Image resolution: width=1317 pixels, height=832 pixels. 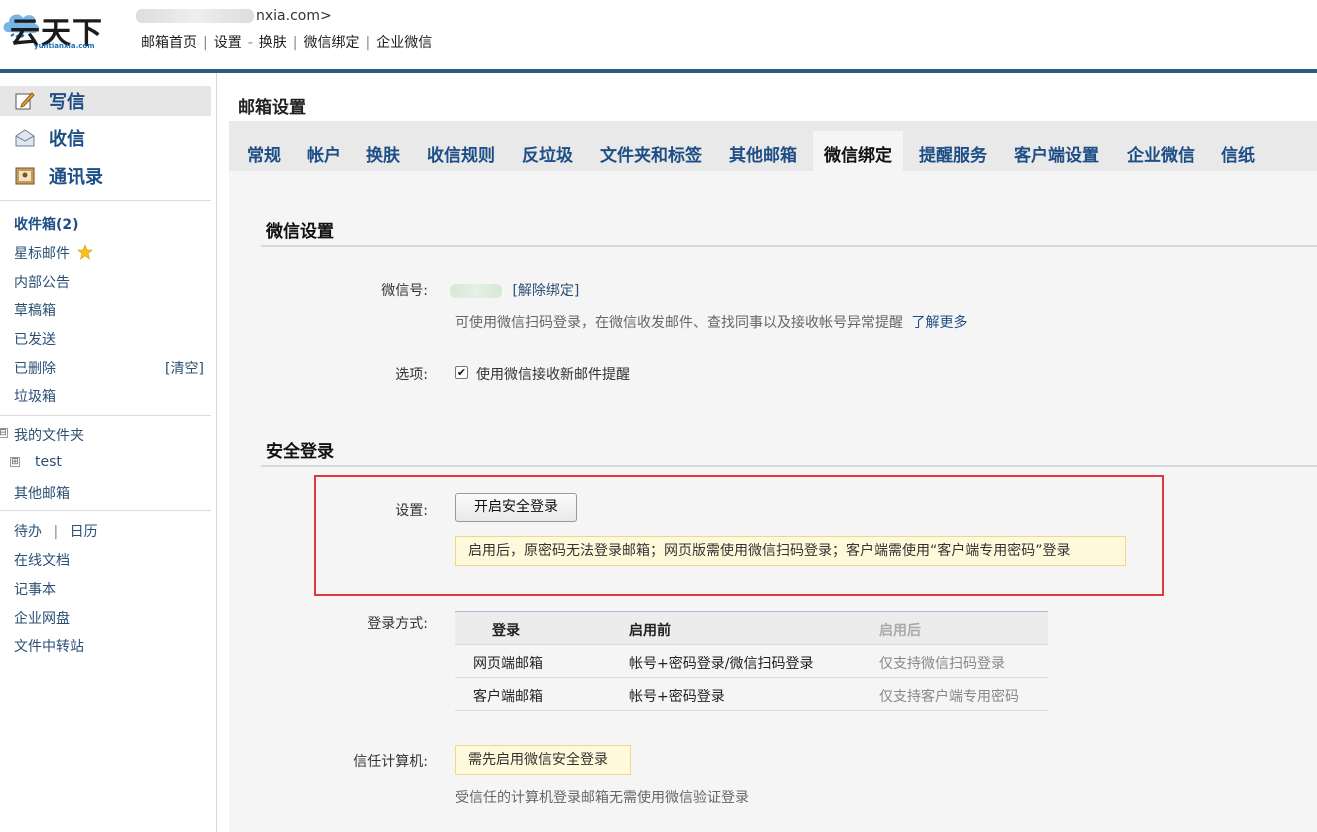 I want to click on table-cell: 仅支持微信扫码登录, so click(x=942, y=664).